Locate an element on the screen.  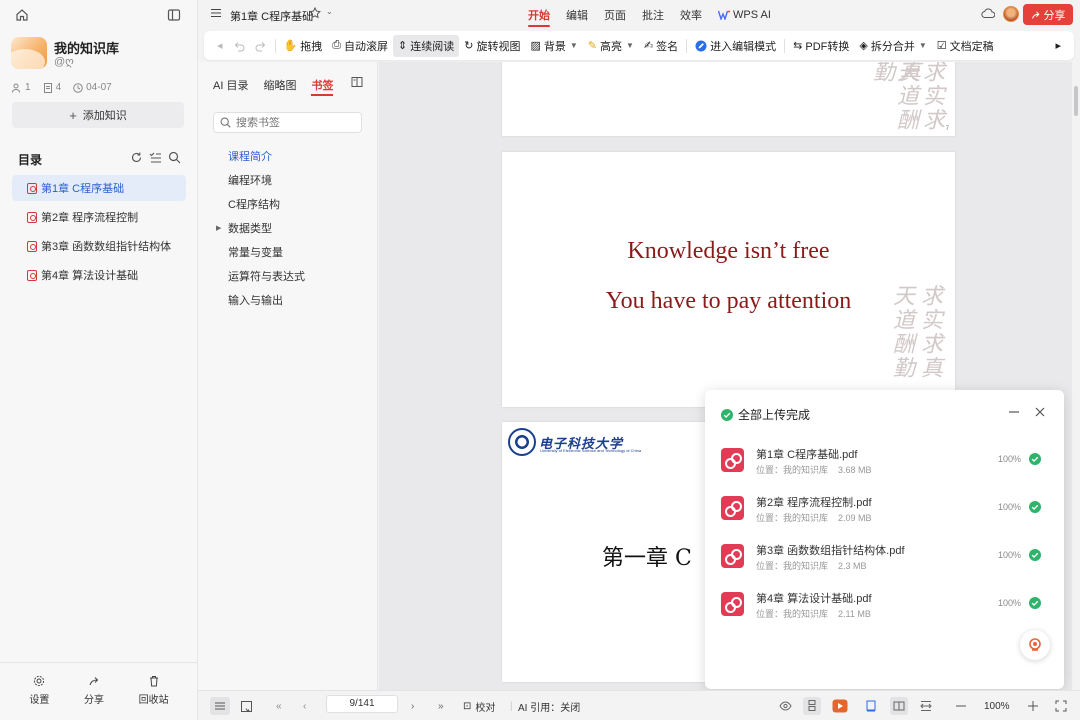
star-icon is located at coordinates (315, 13).